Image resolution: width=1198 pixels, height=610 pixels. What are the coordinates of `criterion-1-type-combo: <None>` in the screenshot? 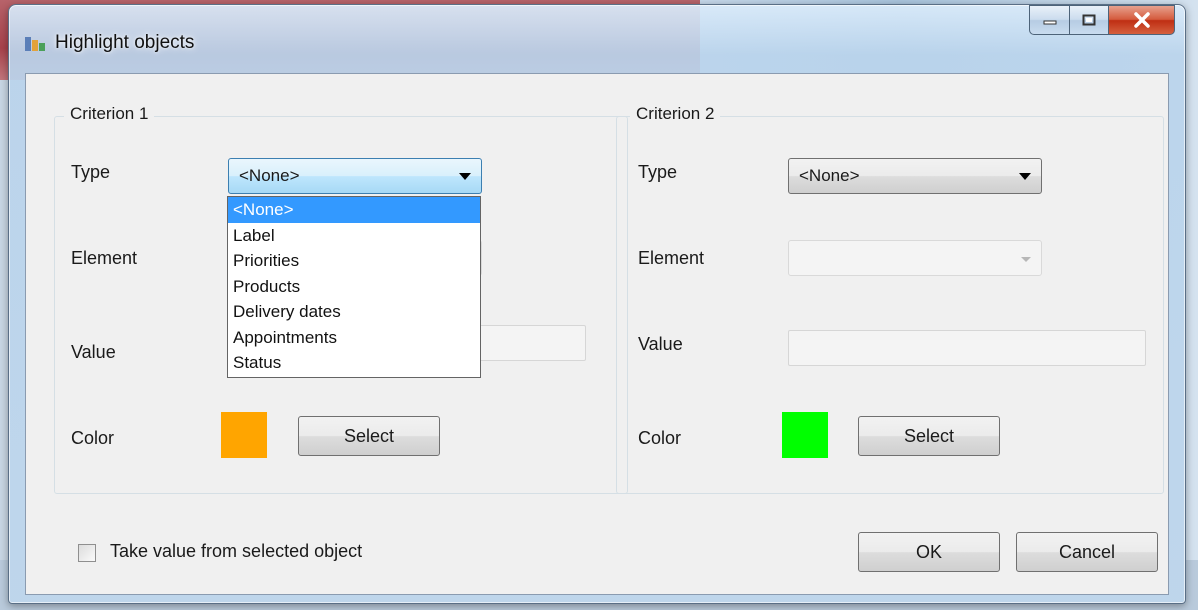 It's located at (355, 176).